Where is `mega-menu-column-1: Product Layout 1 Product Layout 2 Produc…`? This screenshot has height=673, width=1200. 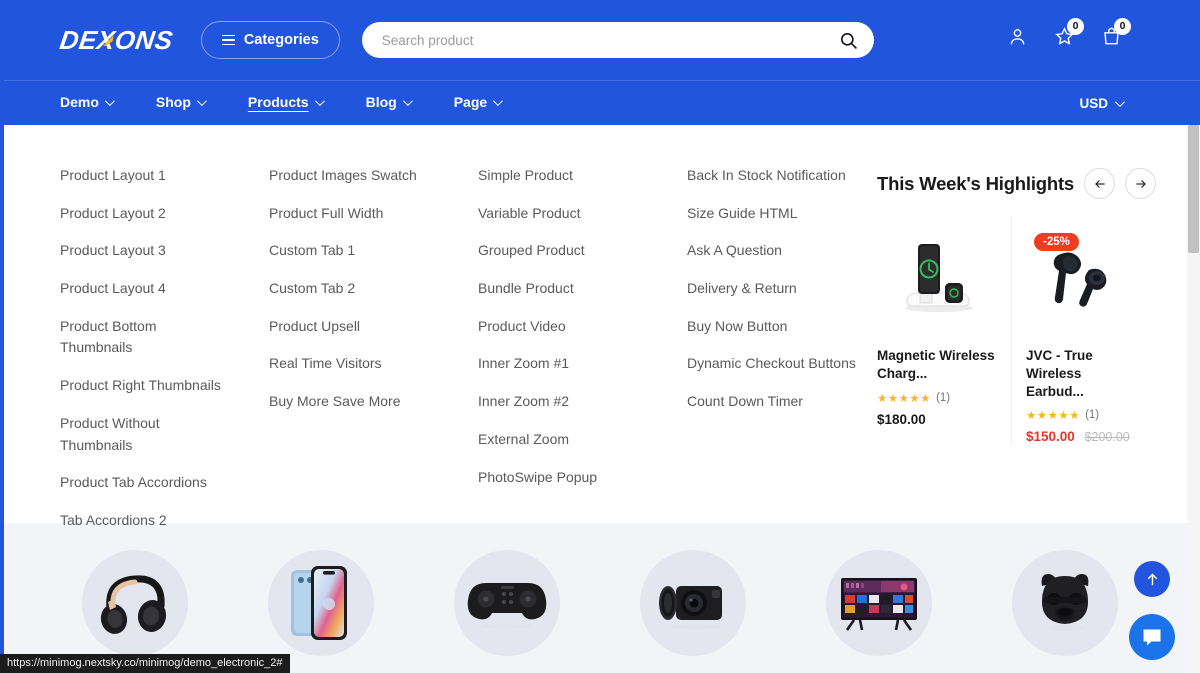 mega-menu-column-1: Product Layout 1 Product Layout 2 Produc… is located at coordinates (164, 346).